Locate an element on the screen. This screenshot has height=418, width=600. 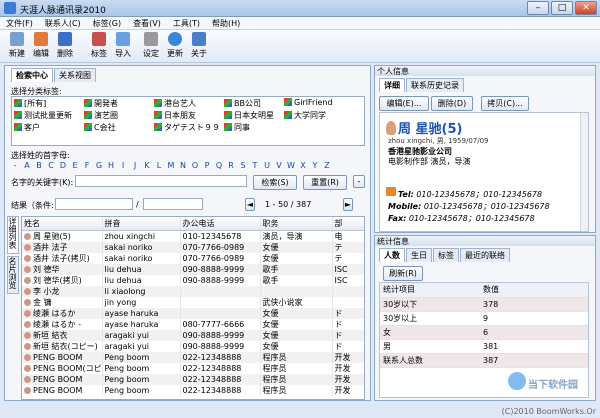
col-pinyin: 拼音 is located at coordinates (141, 224).